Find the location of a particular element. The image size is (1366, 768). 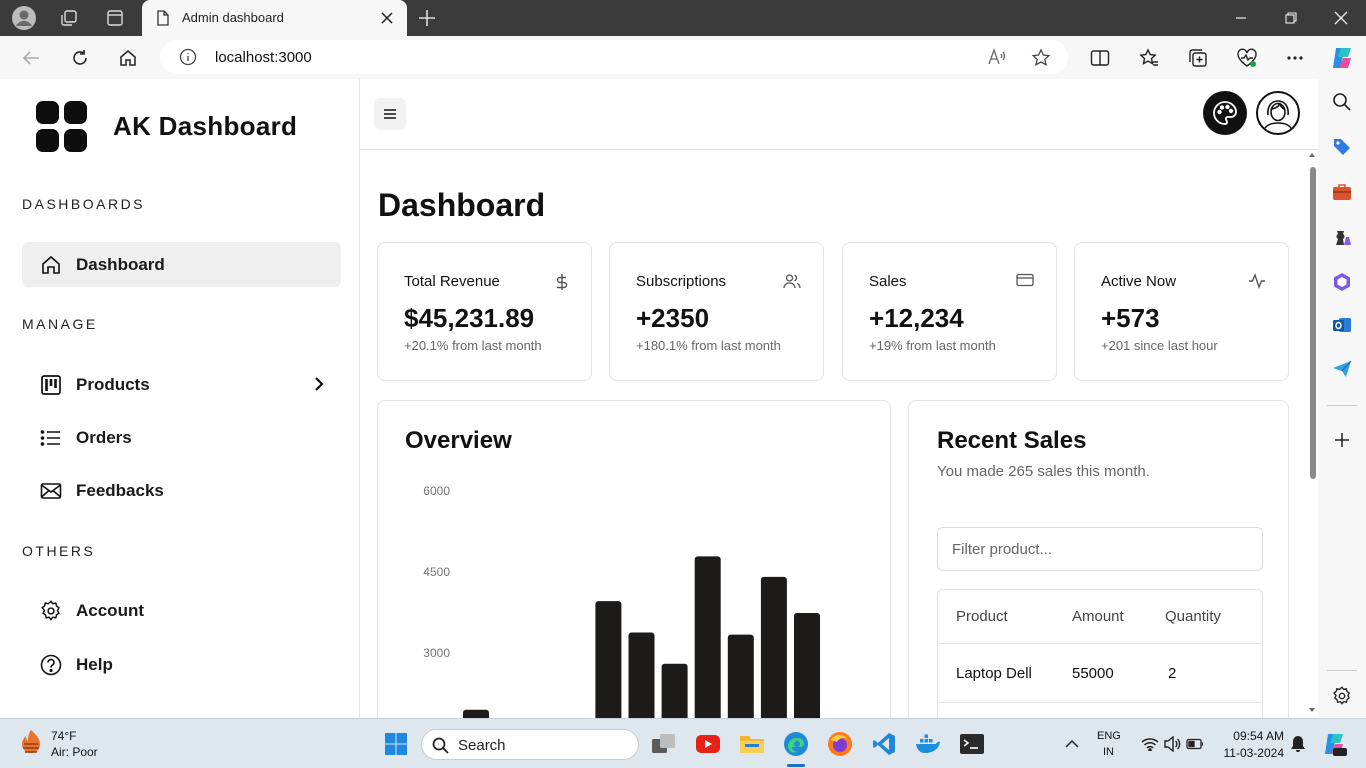

card-value: +573 is located at coordinates (1130, 318).